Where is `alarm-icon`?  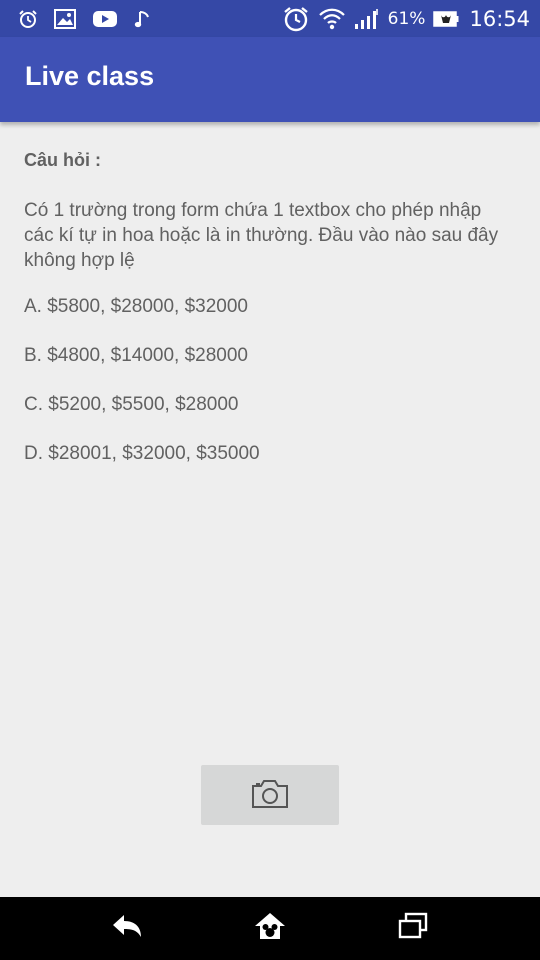
alarm-icon is located at coordinates (28, 19).